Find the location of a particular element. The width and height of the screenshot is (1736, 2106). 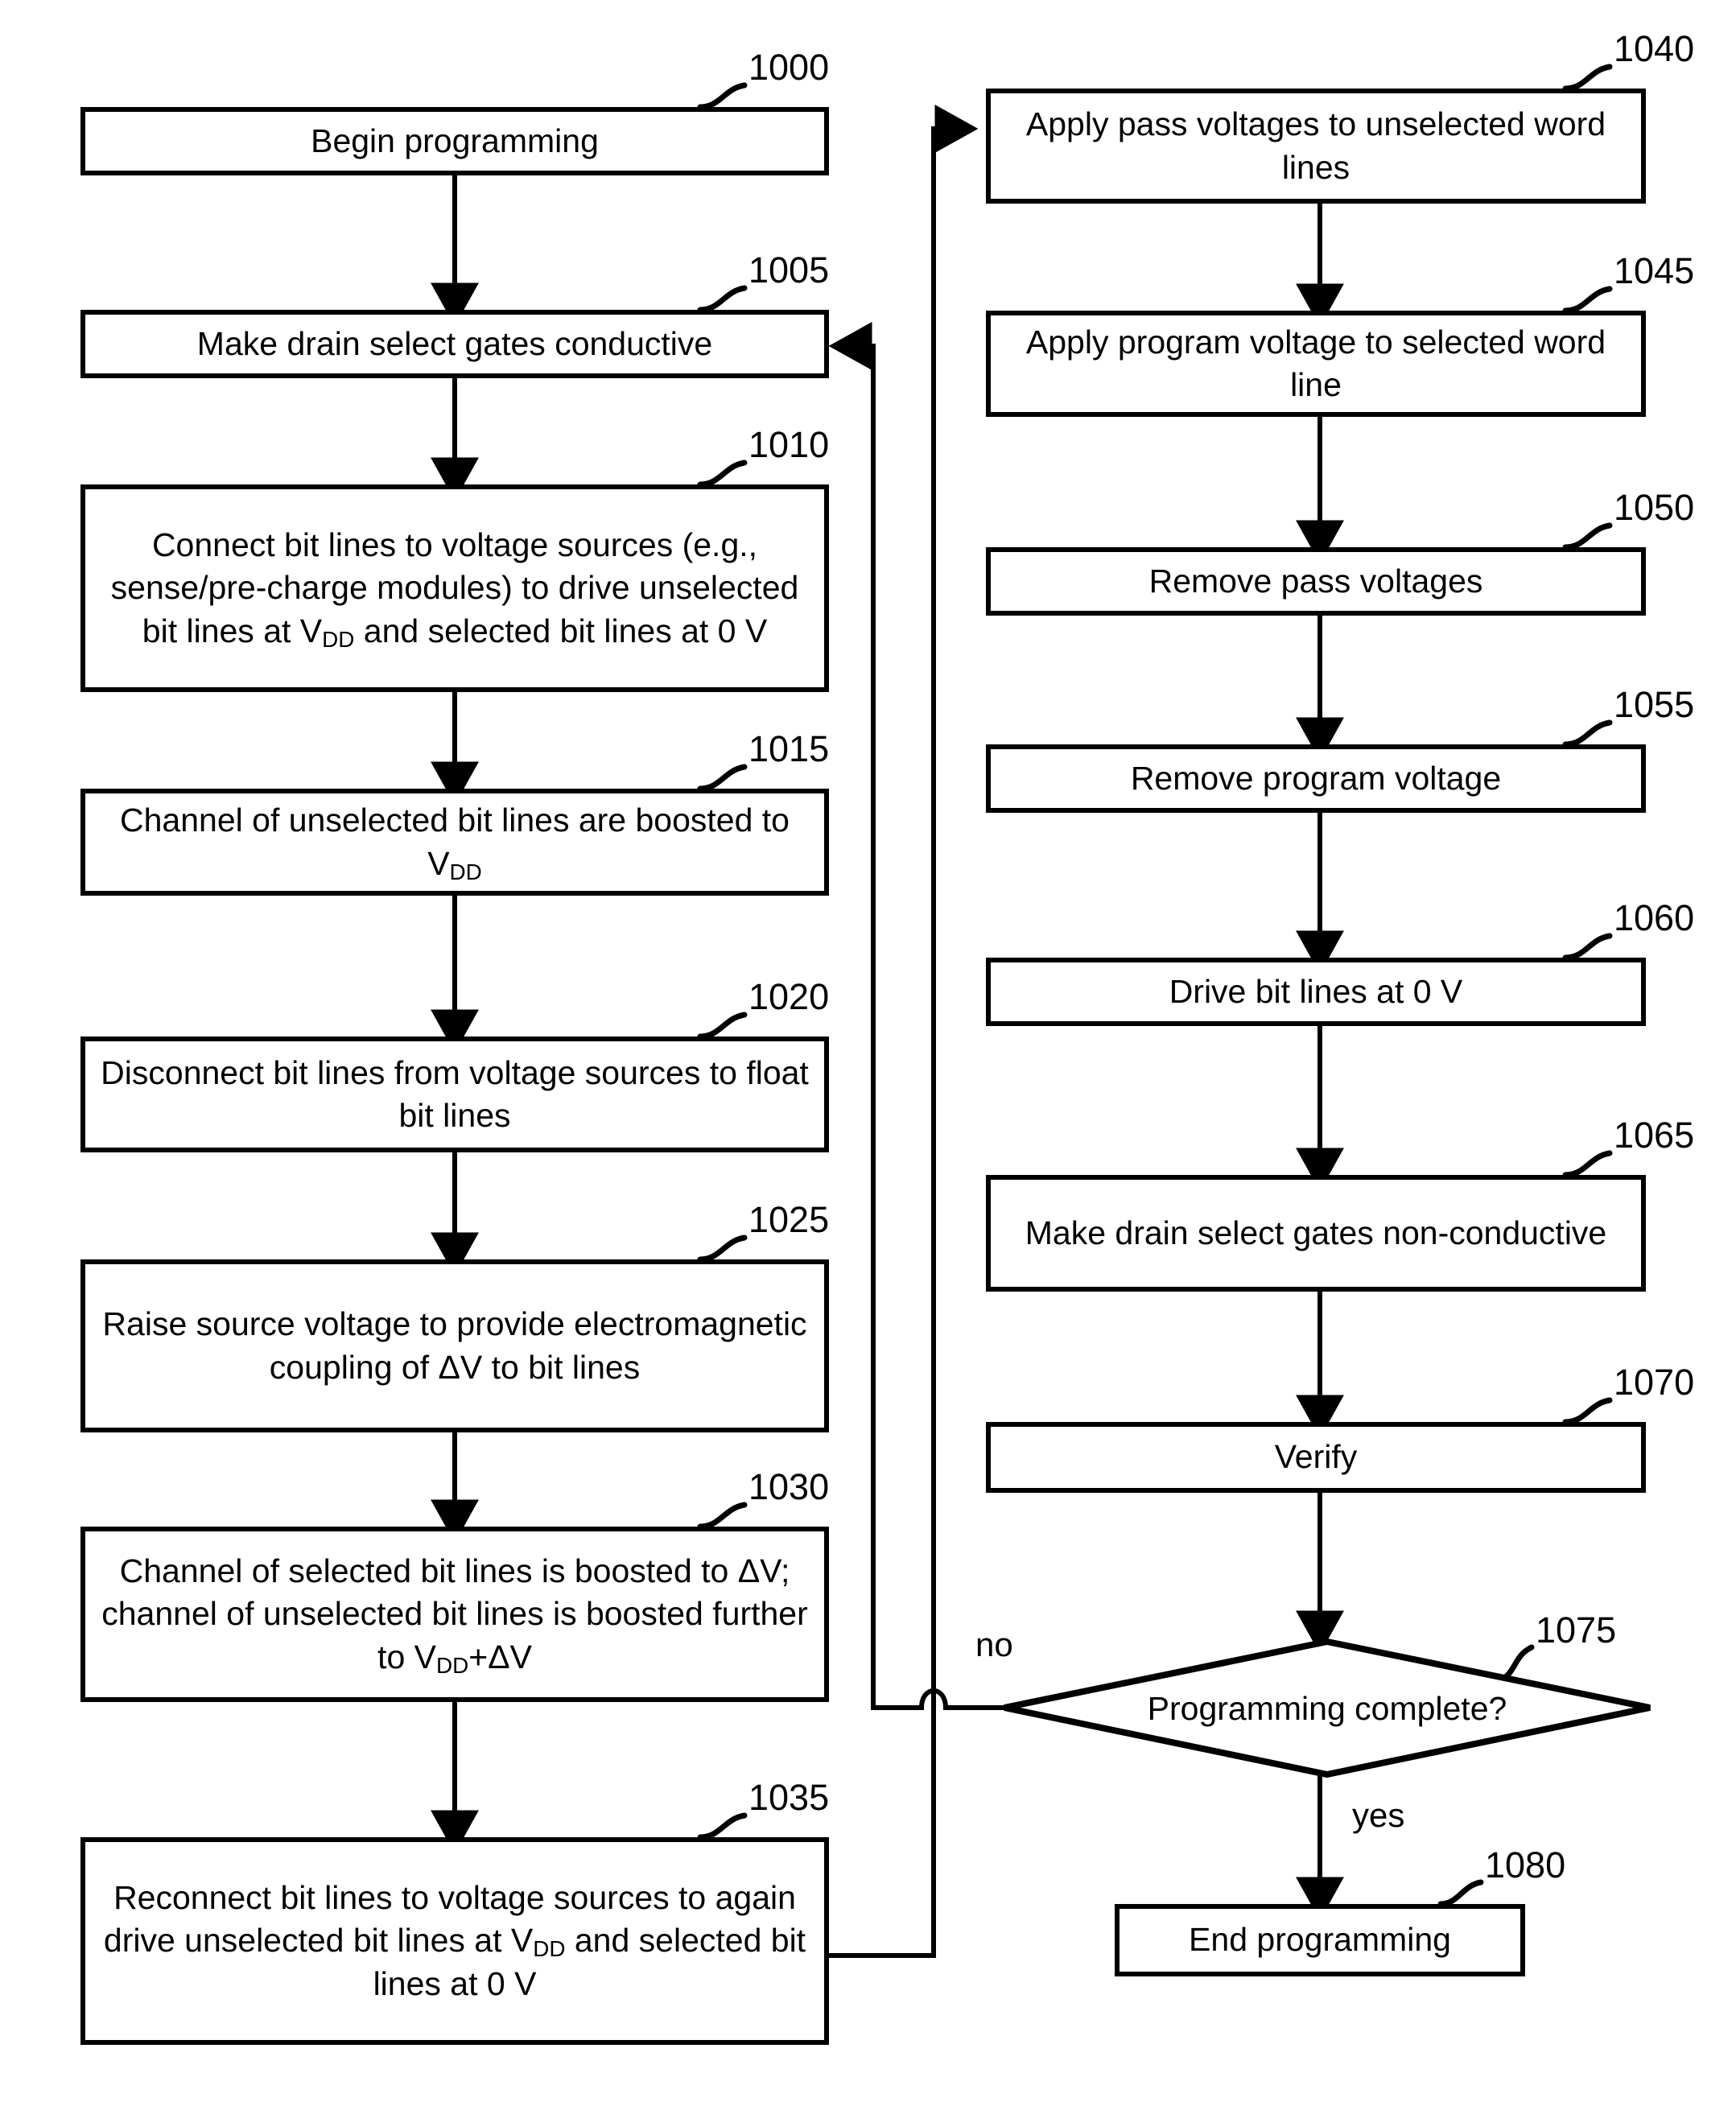

node-1055-label: Remove program voltage is located at coordinates (1316, 778).